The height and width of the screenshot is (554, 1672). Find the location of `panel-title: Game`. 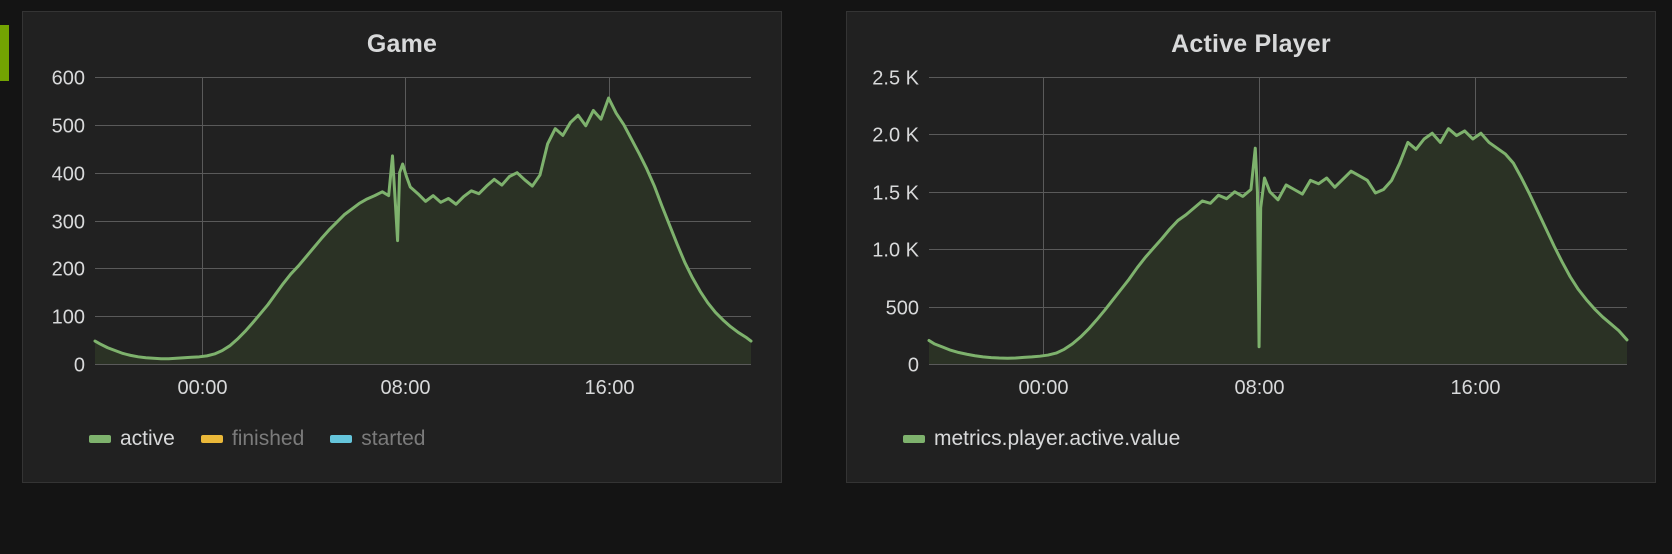

panel-title: Game is located at coordinates (402, 44).